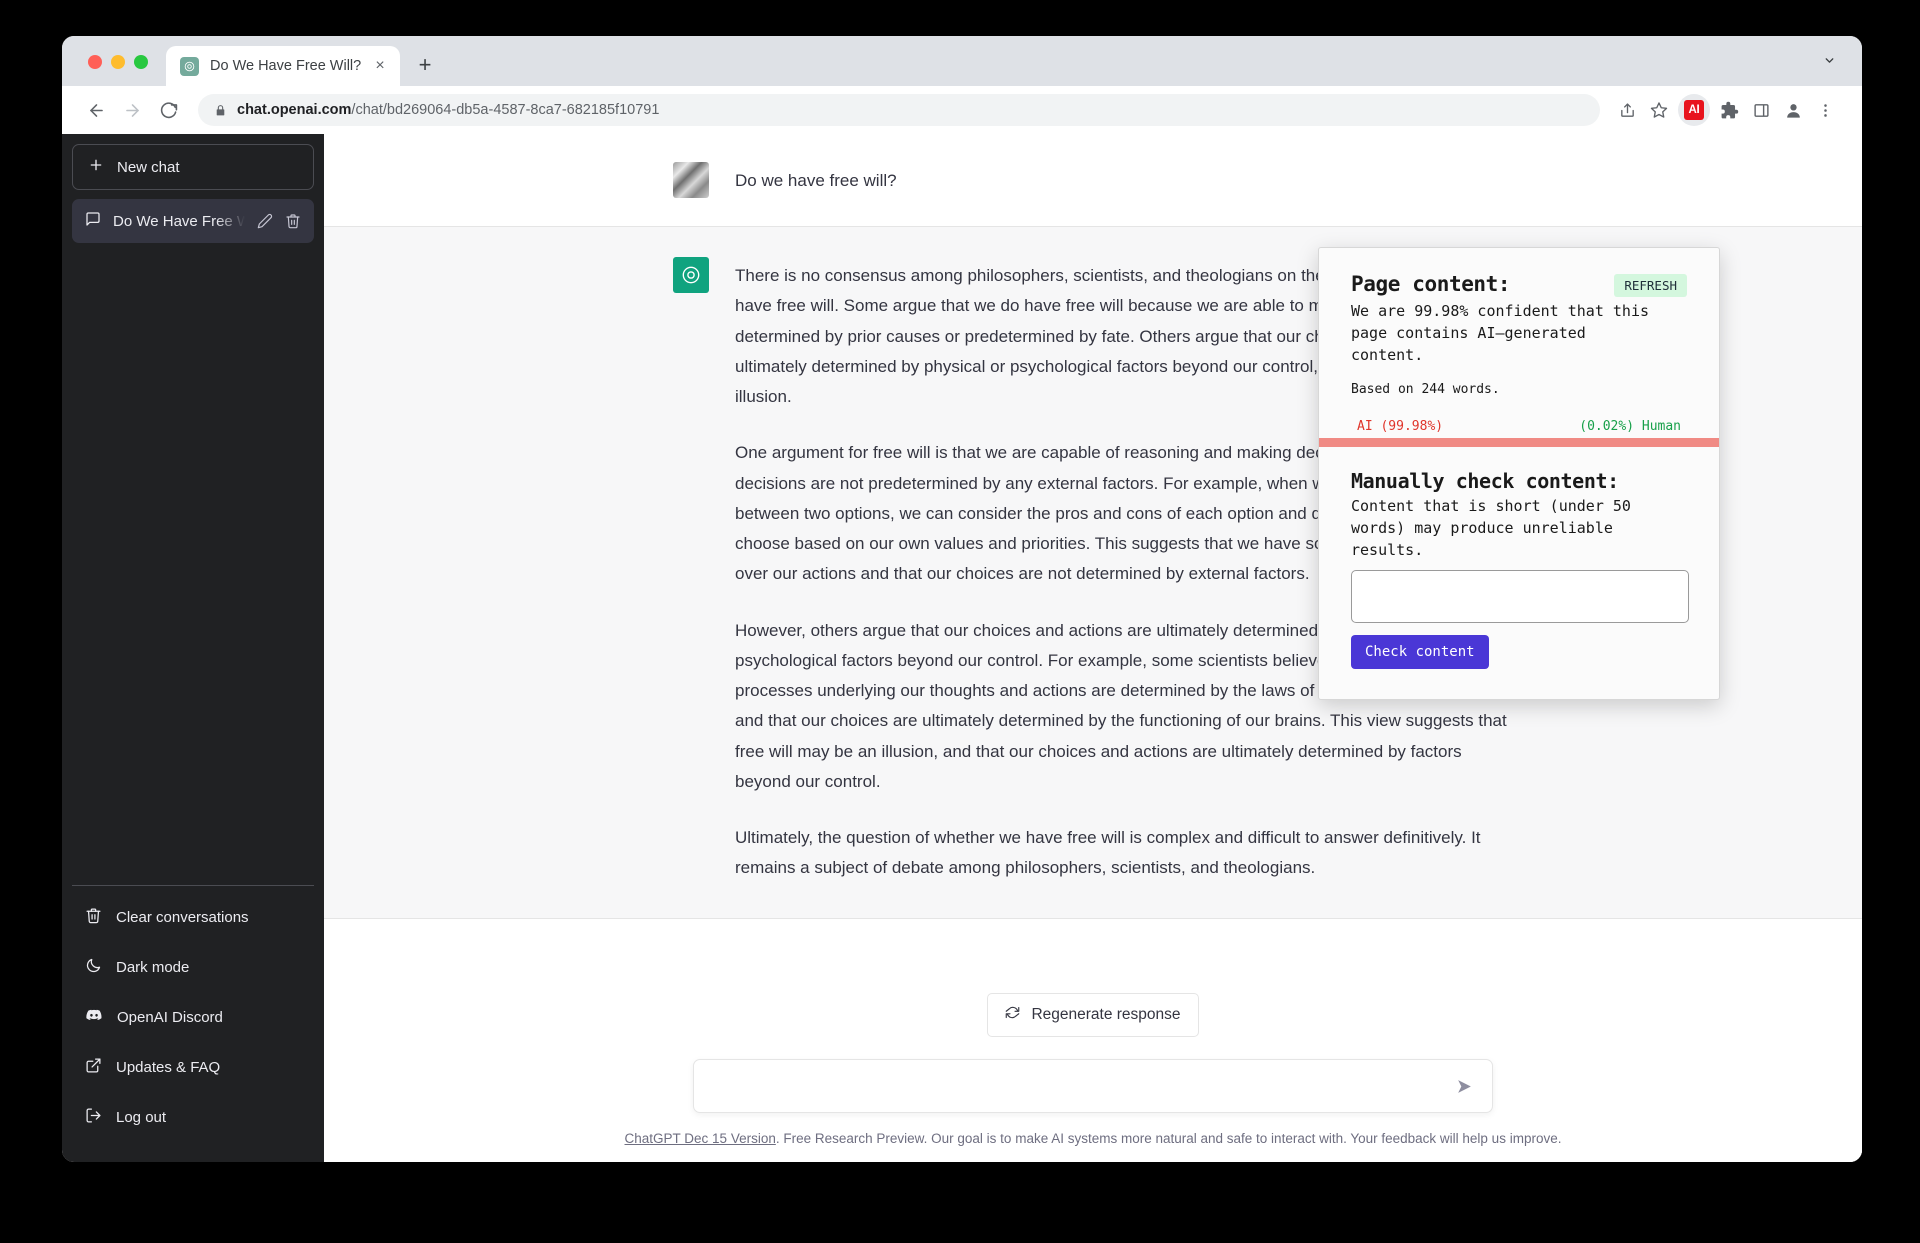 The width and height of the screenshot is (1920, 1243). What do you see at coordinates (286, 66) in the screenshot?
I see `tab-title: Do We Have Free Will?` at bounding box center [286, 66].